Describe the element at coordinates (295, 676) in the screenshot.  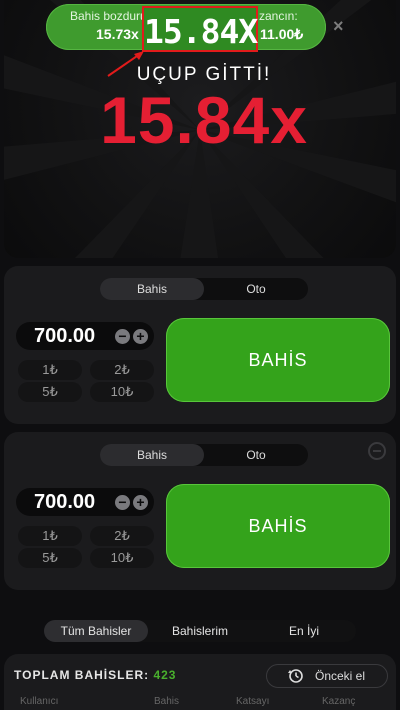
I see `history-icon` at that location.